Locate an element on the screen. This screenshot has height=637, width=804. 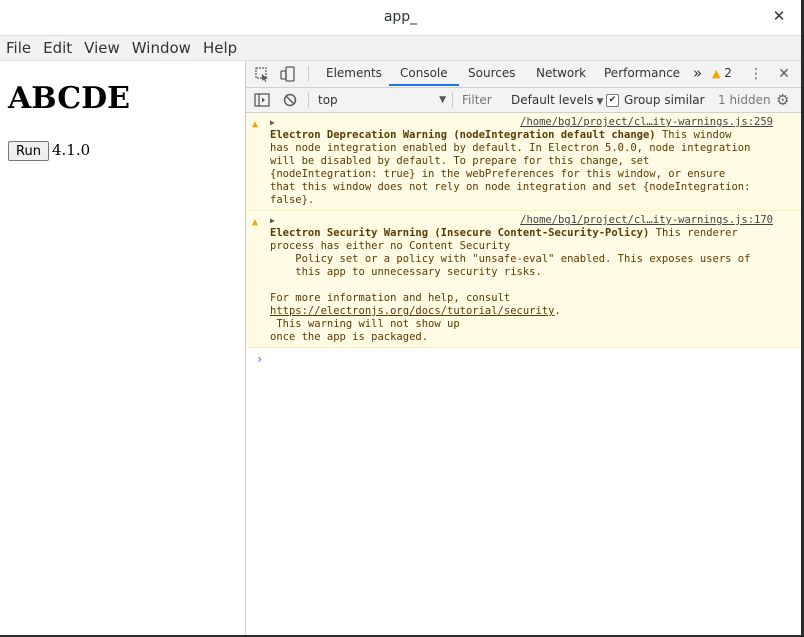
tab-sources: Sources is located at coordinates (491, 73).